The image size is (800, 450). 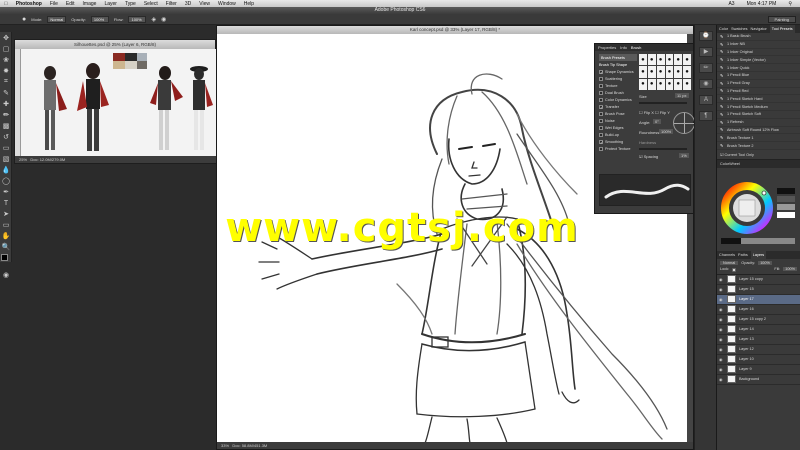 What do you see at coordinates (618, 113) in the screenshot?
I see `brush-setting-item: Brush Pose` at bounding box center [618, 113].